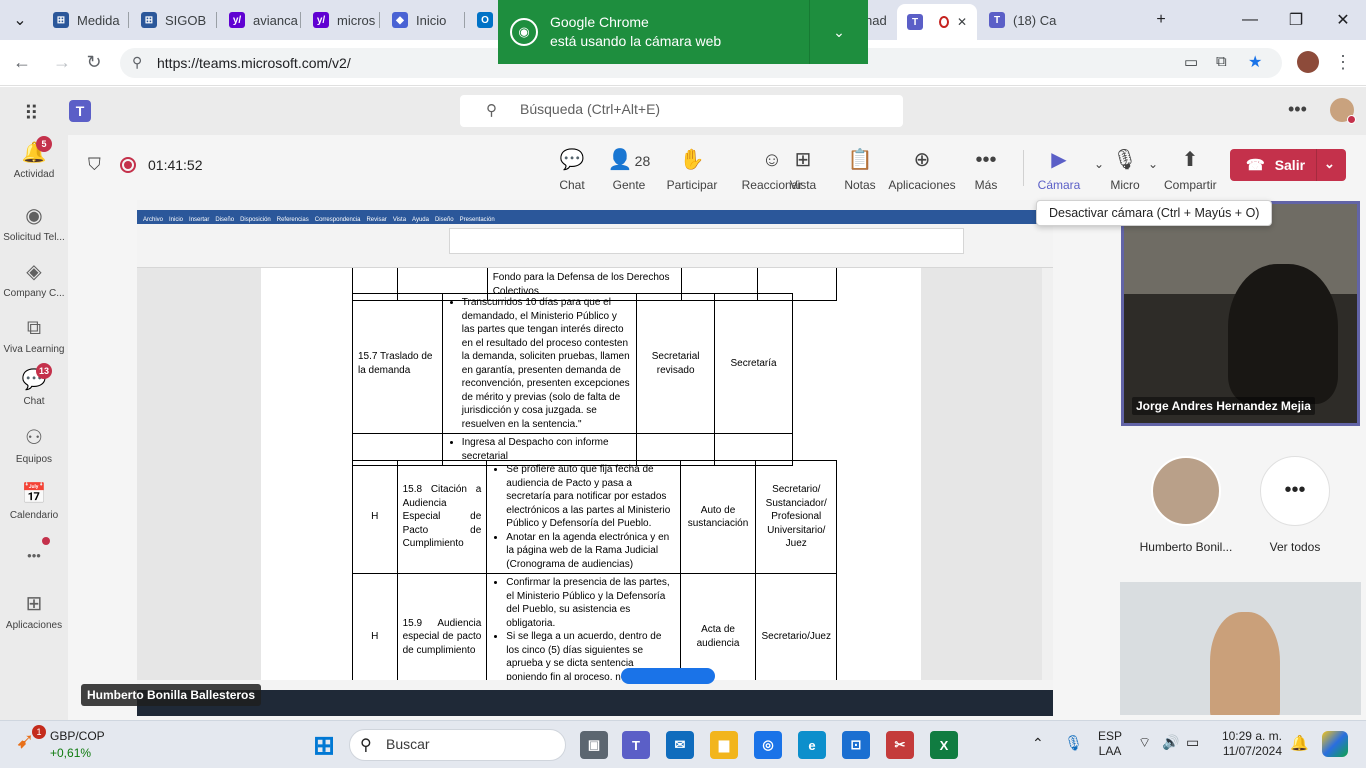 The width and height of the screenshot is (1366, 768). What do you see at coordinates (31, 113) in the screenshot?
I see `app-launcher-icon: ⠿` at bounding box center [31, 113].